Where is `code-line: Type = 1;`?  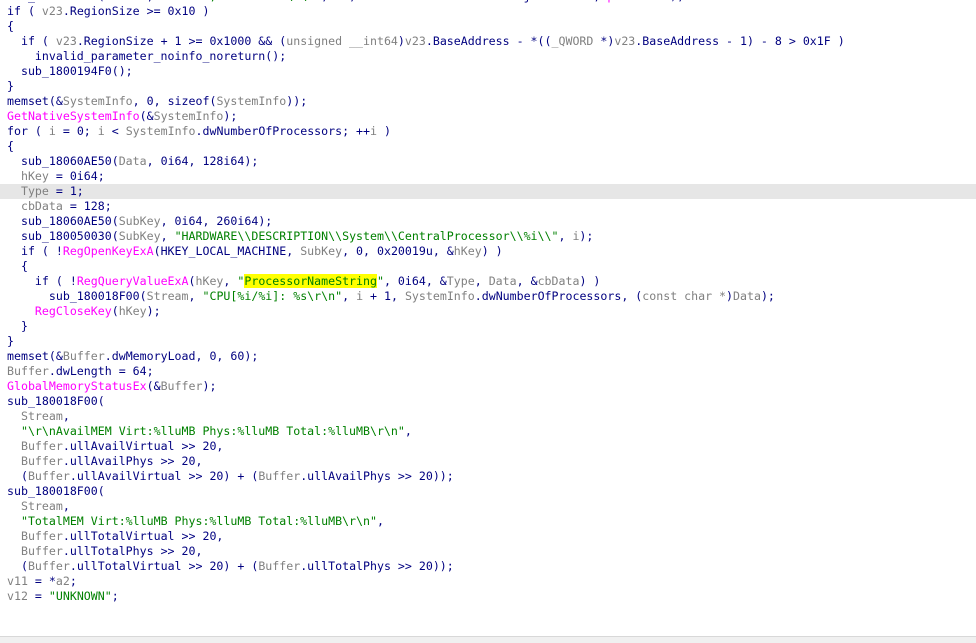
code-line: Type = 1; is located at coordinates (488, 191).